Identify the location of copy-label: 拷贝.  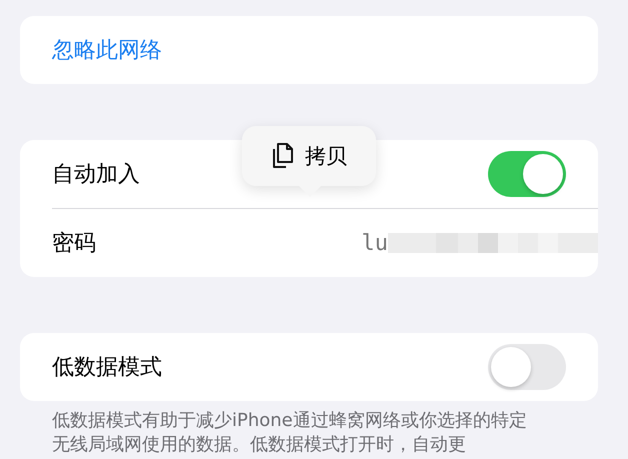
(326, 156).